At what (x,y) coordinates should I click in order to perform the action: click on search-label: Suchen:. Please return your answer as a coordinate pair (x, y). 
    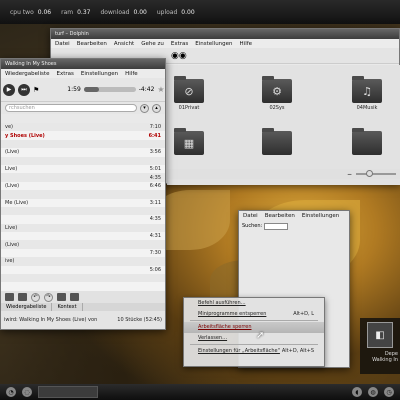
    Looking at the image, I should click on (252, 226).